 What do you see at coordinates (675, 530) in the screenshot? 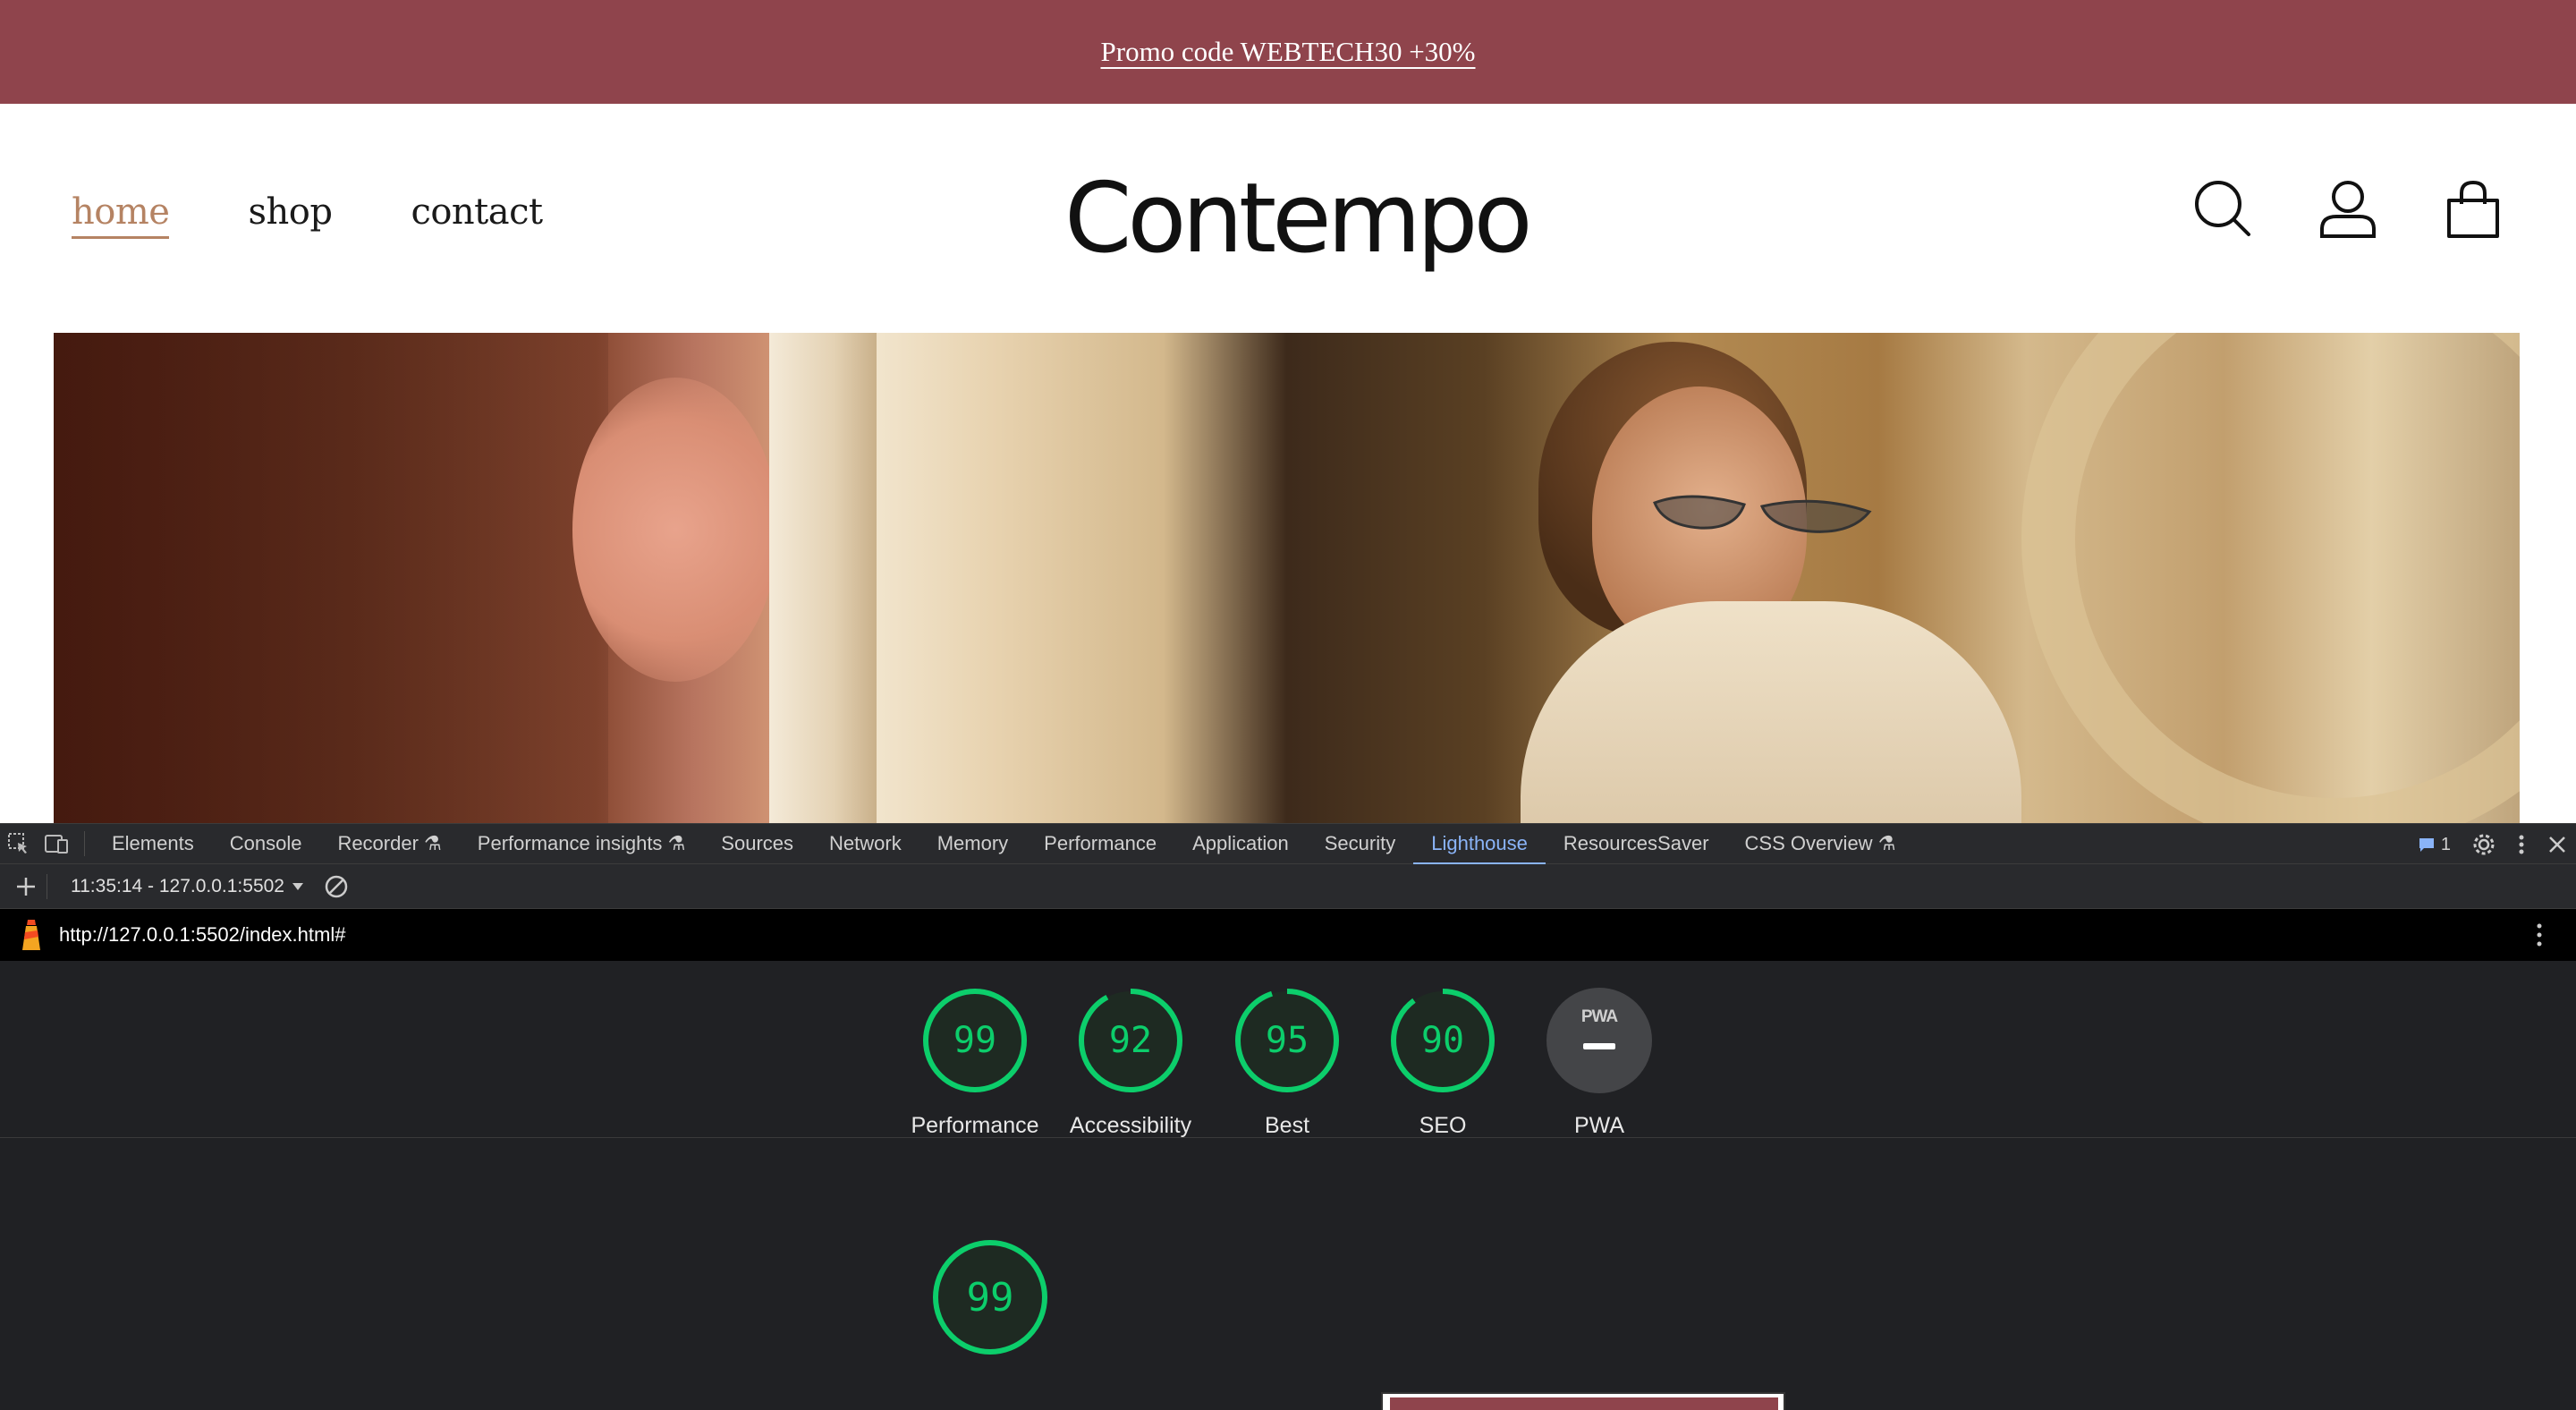
I see `hero-light-spot` at bounding box center [675, 530].